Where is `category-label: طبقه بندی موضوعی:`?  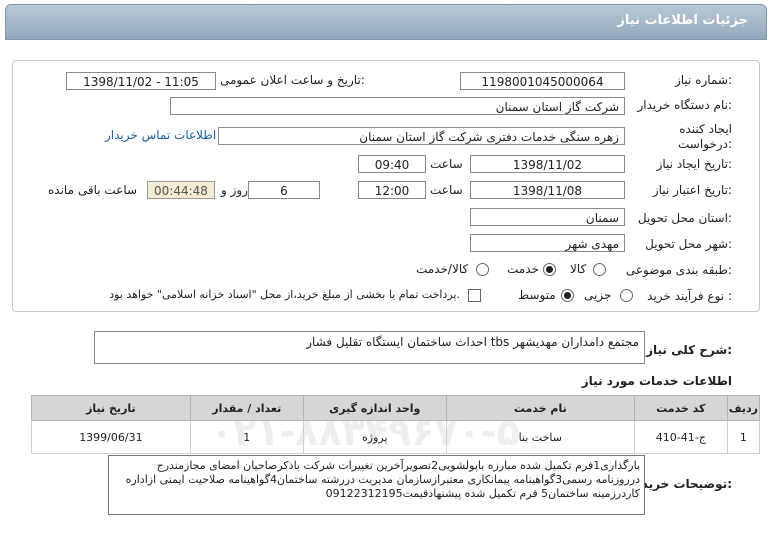
category-label: طبقه بندی موضوعی: is located at coordinates (678, 270).